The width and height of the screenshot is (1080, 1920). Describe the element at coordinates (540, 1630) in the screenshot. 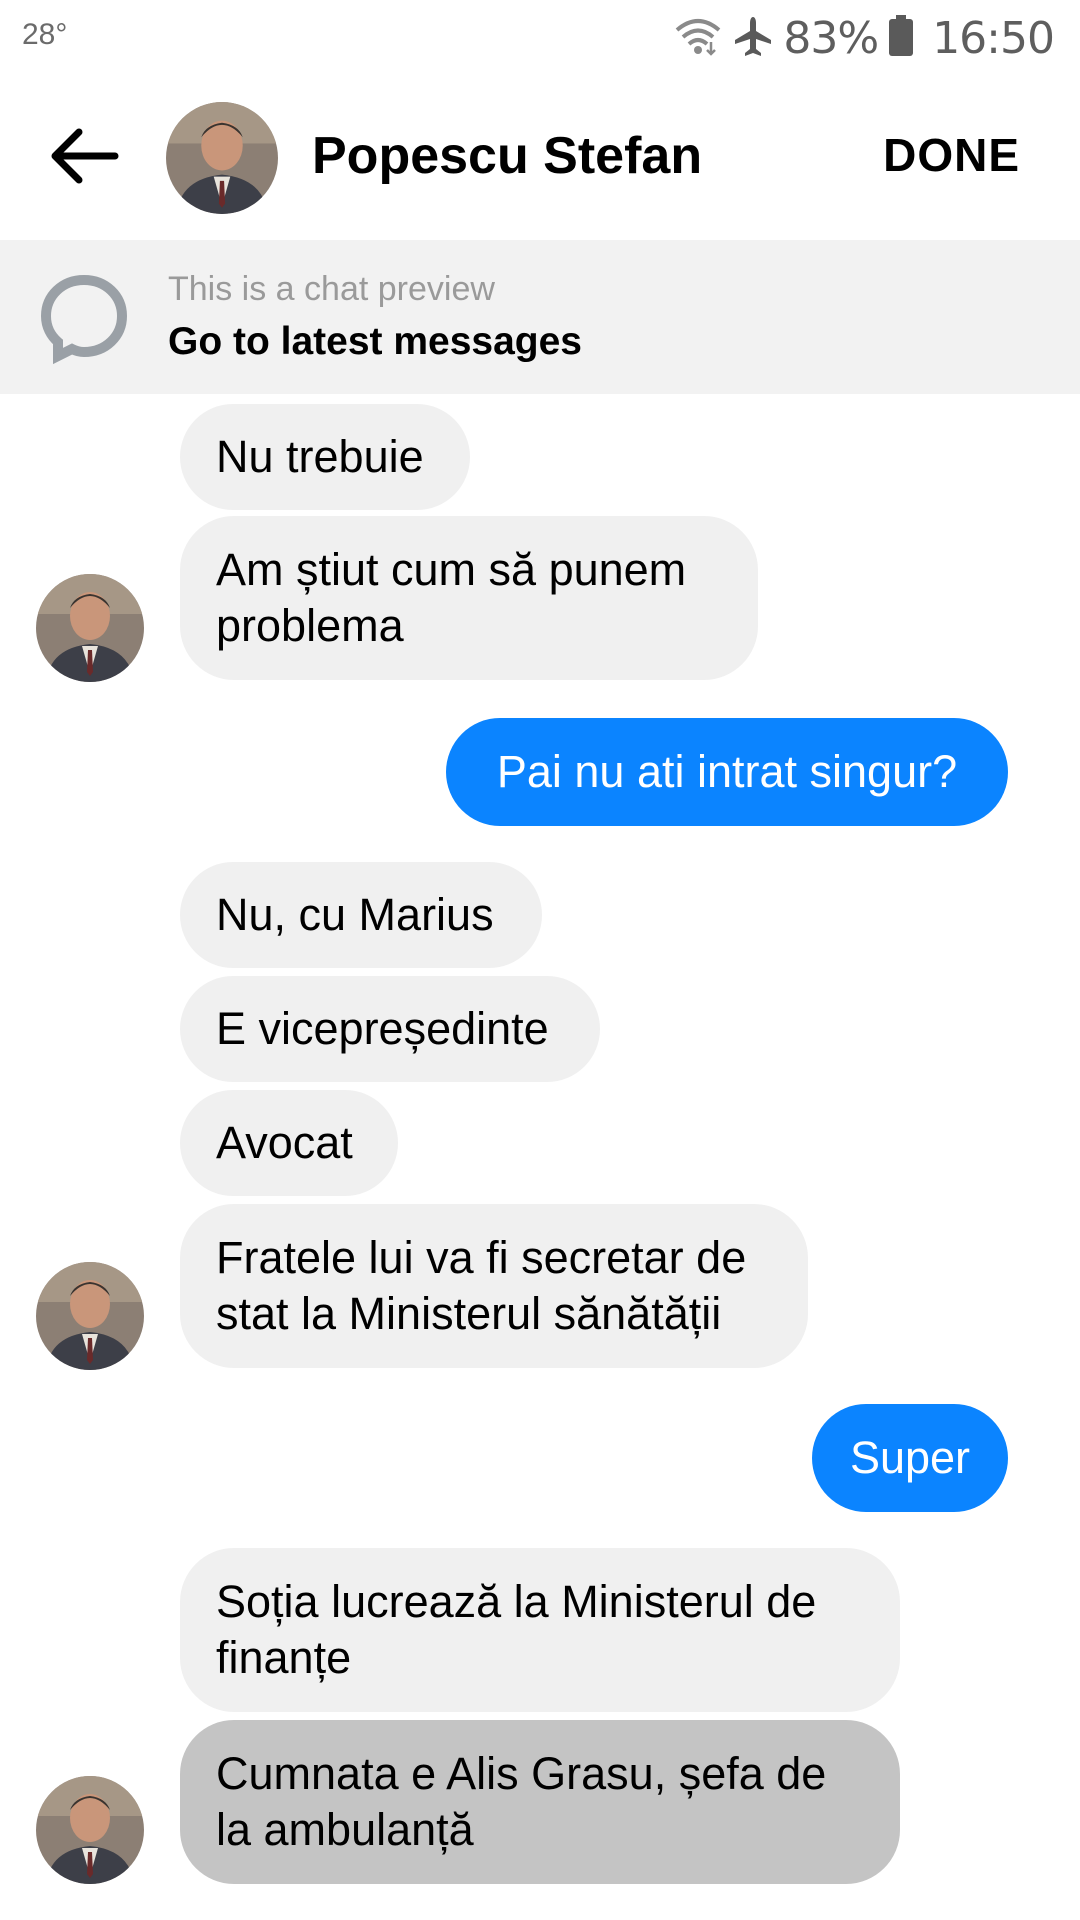

I see `message-bubble: Soția lucrează la Ministerul de finanțe` at that location.